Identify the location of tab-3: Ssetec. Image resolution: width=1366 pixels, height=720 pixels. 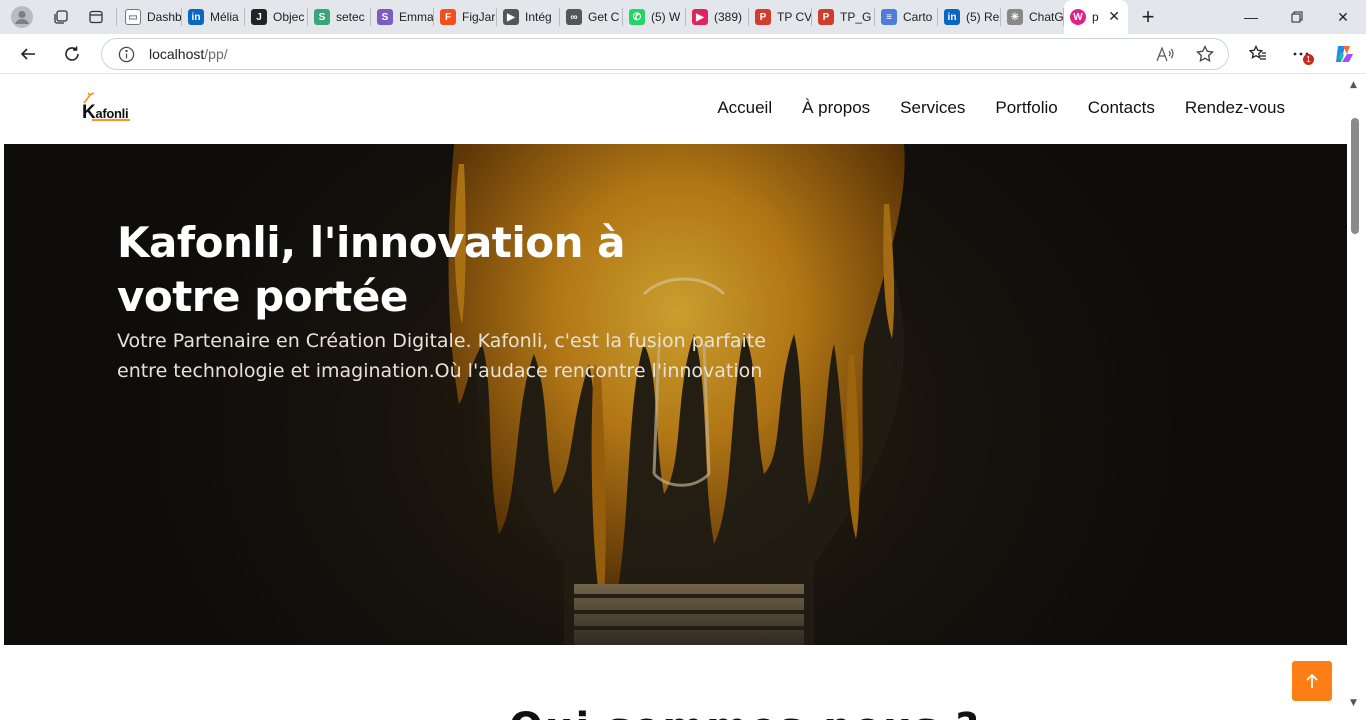
(339, 17).